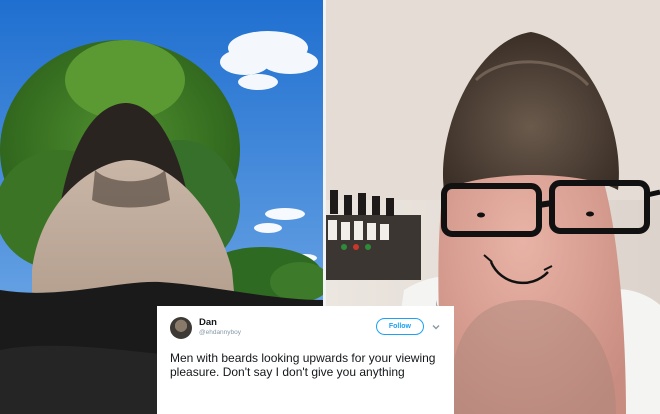 This screenshot has height=414, width=660. What do you see at coordinates (181, 328) in the screenshot?
I see `avatar` at bounding box center [181, 328].